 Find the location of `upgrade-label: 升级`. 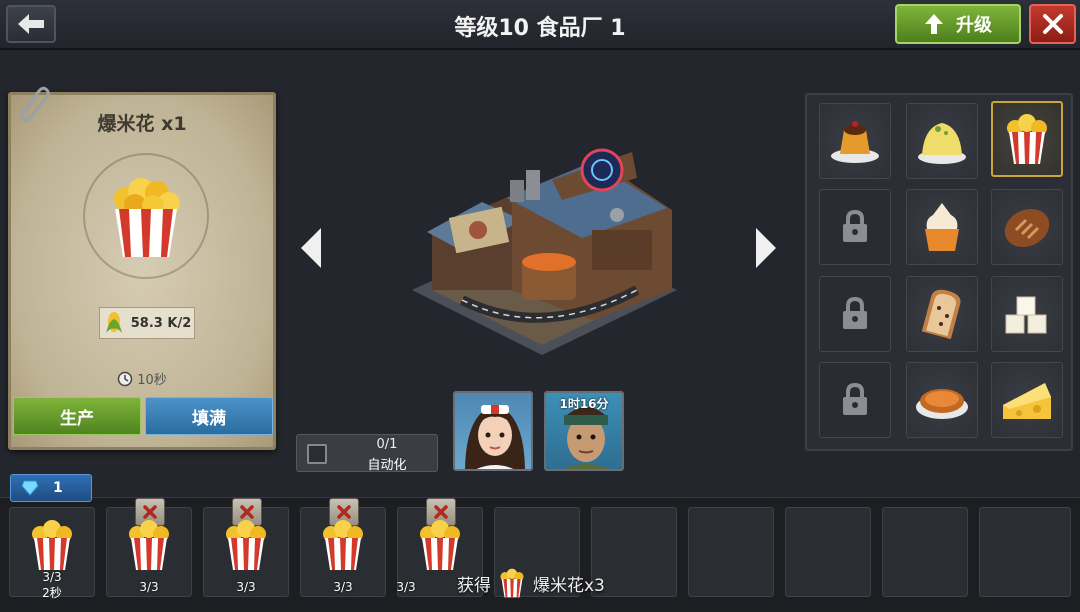

upgrade-label: 升级 is located at coordinates (974, 25).